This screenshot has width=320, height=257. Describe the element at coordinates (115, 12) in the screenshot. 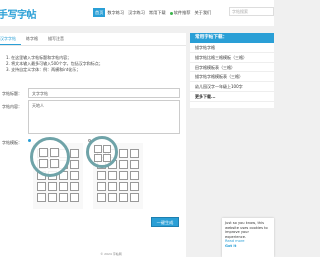

I see `nav-item-number-practice: 数字练习` at that location.